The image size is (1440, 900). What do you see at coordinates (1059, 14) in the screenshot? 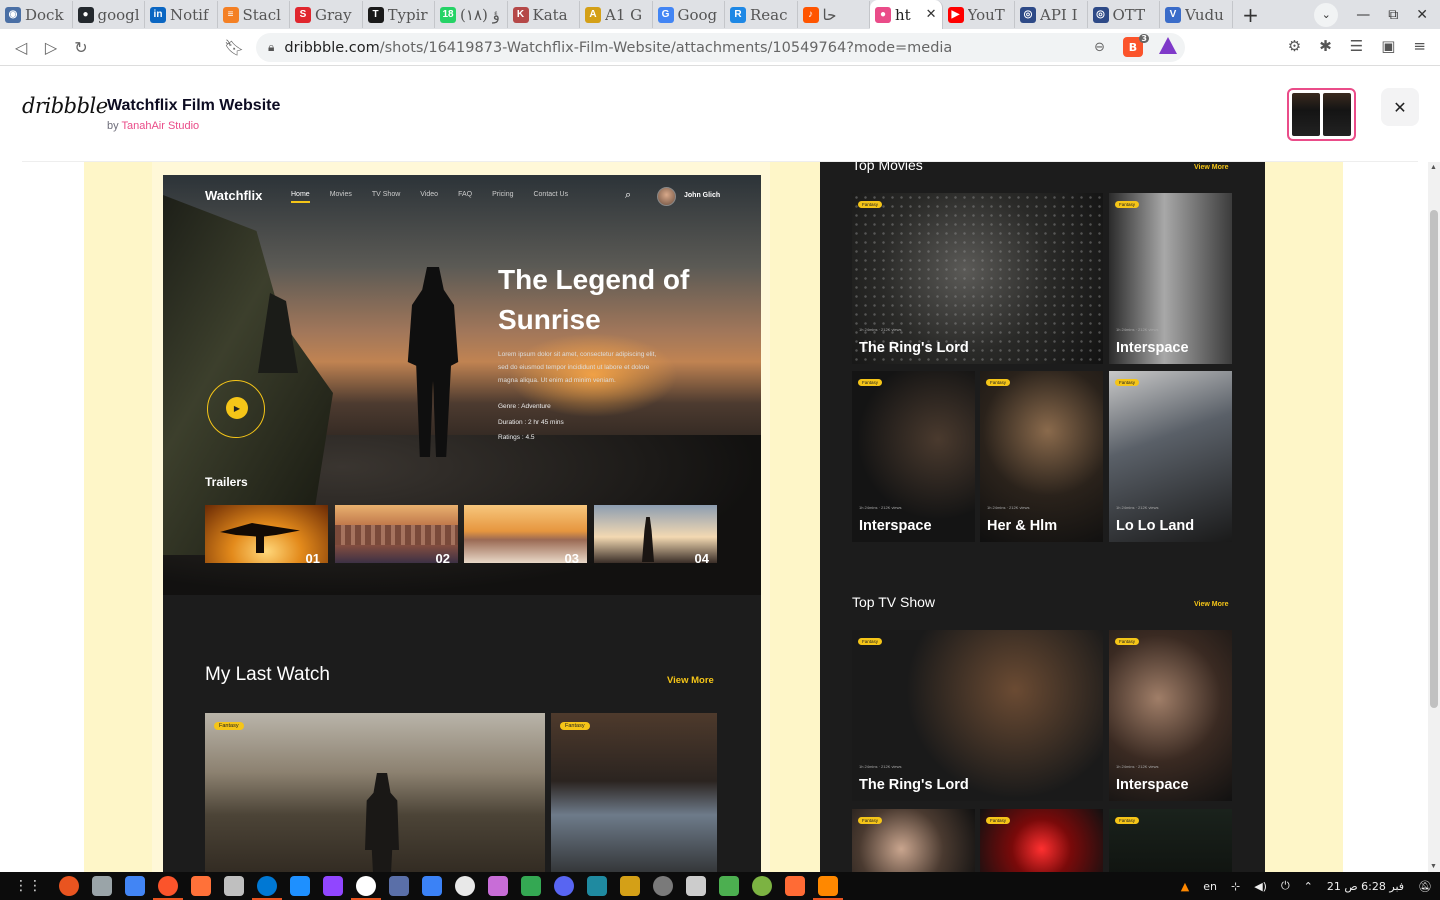
I see `tab-label: API I` at bounding box center [1059, 14].